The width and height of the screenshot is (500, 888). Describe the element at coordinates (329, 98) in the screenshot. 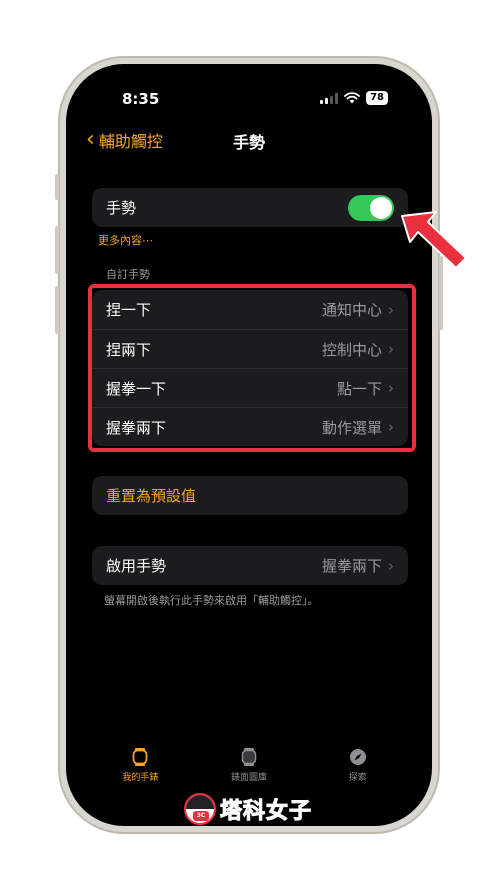

I see `cellular-signal-icon` at that location.